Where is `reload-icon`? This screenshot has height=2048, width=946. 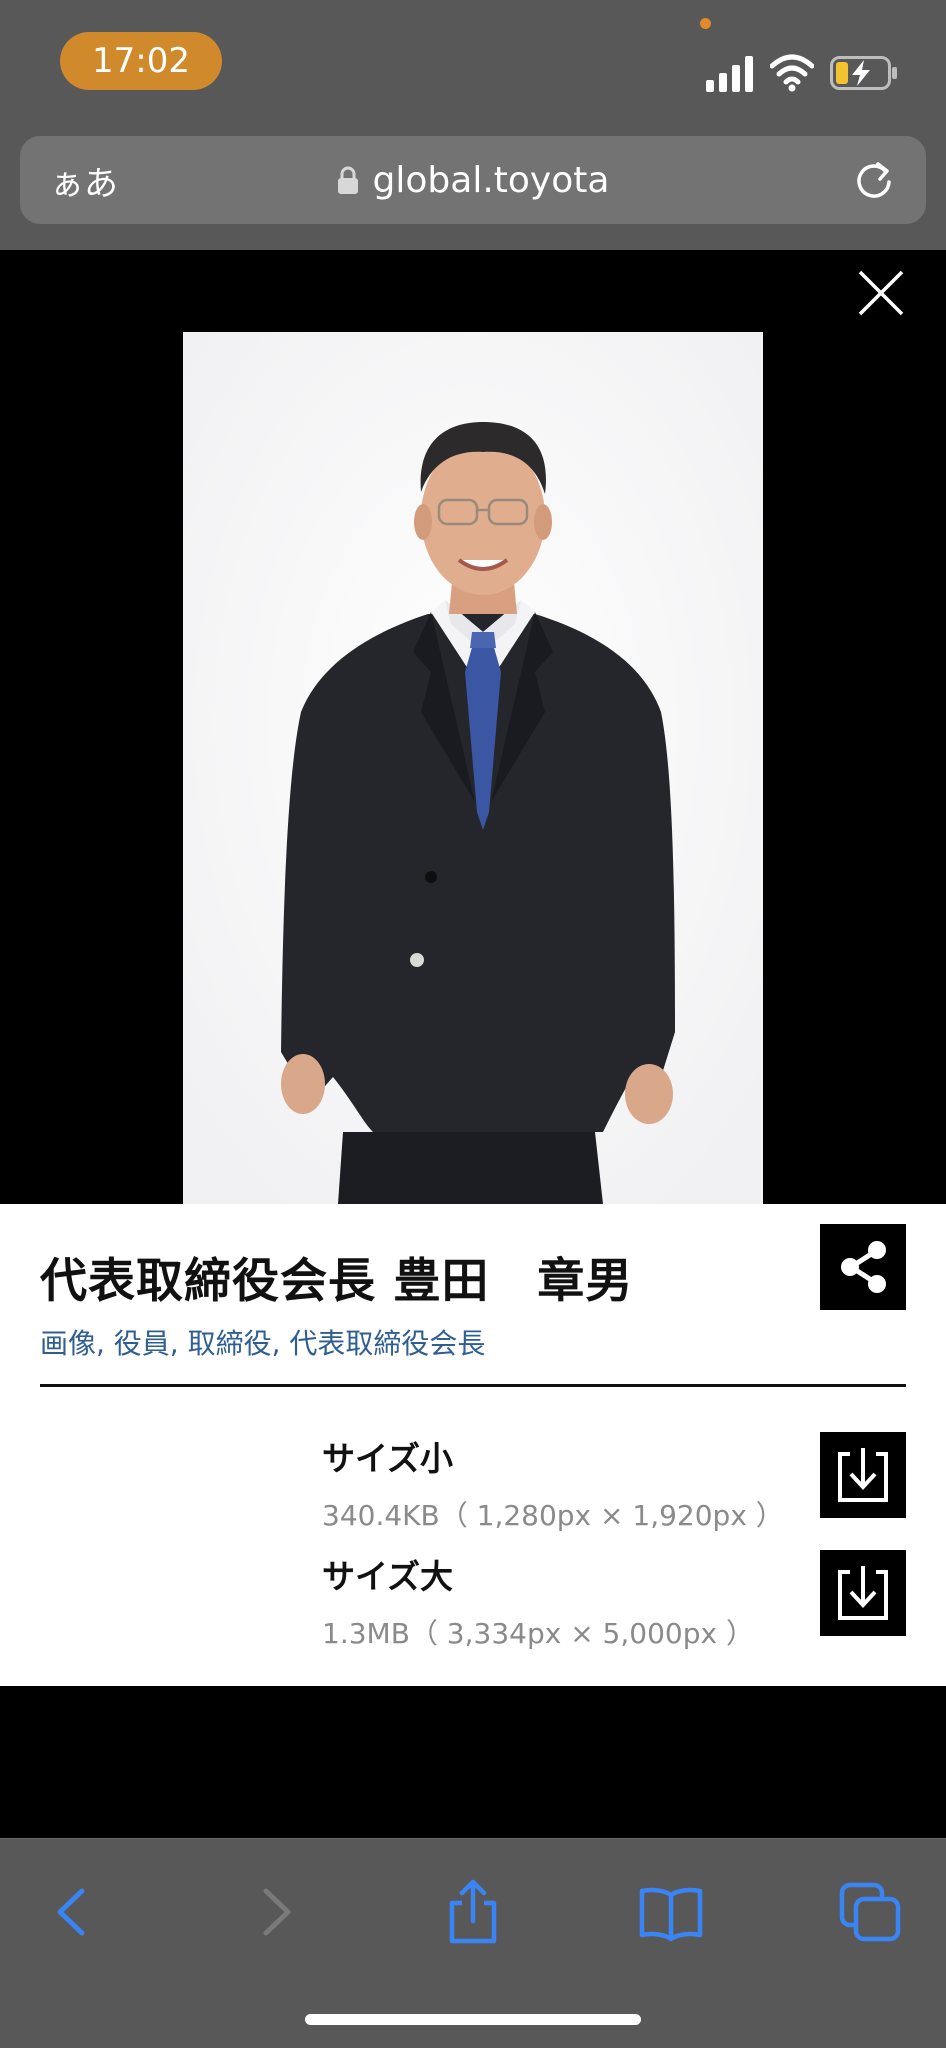 reload-icon is located at coordinates (874, 180).